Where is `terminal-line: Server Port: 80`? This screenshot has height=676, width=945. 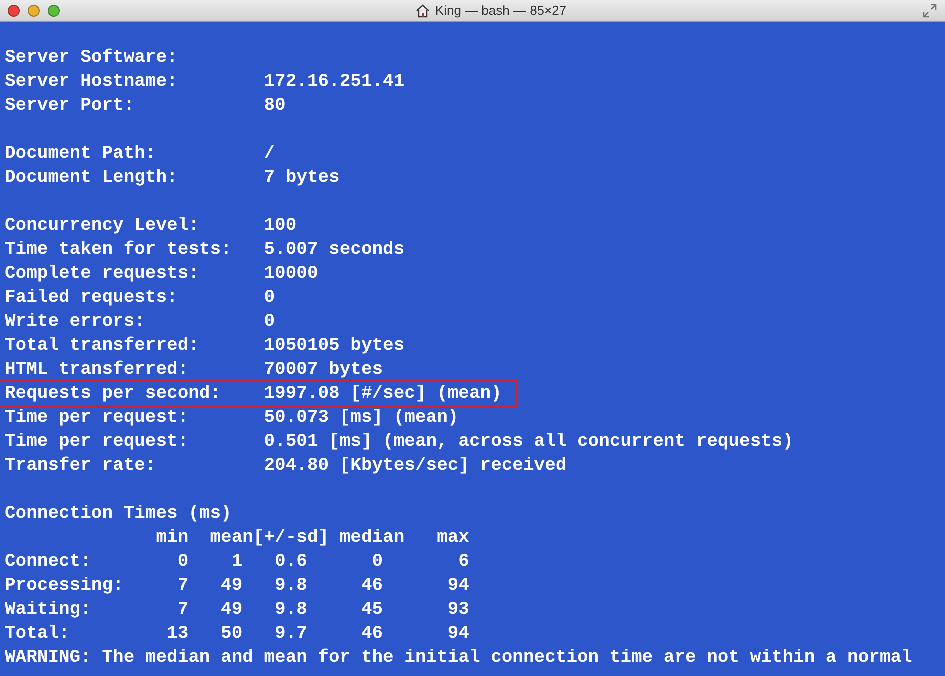 terminal-line: Server Port: 80 is located at coordinates (145, 106).